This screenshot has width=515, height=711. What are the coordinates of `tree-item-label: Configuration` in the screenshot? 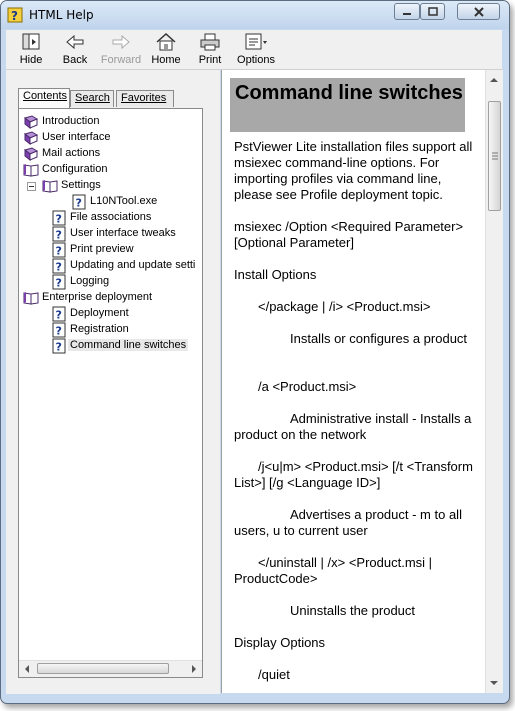 It's located at (75, 169).